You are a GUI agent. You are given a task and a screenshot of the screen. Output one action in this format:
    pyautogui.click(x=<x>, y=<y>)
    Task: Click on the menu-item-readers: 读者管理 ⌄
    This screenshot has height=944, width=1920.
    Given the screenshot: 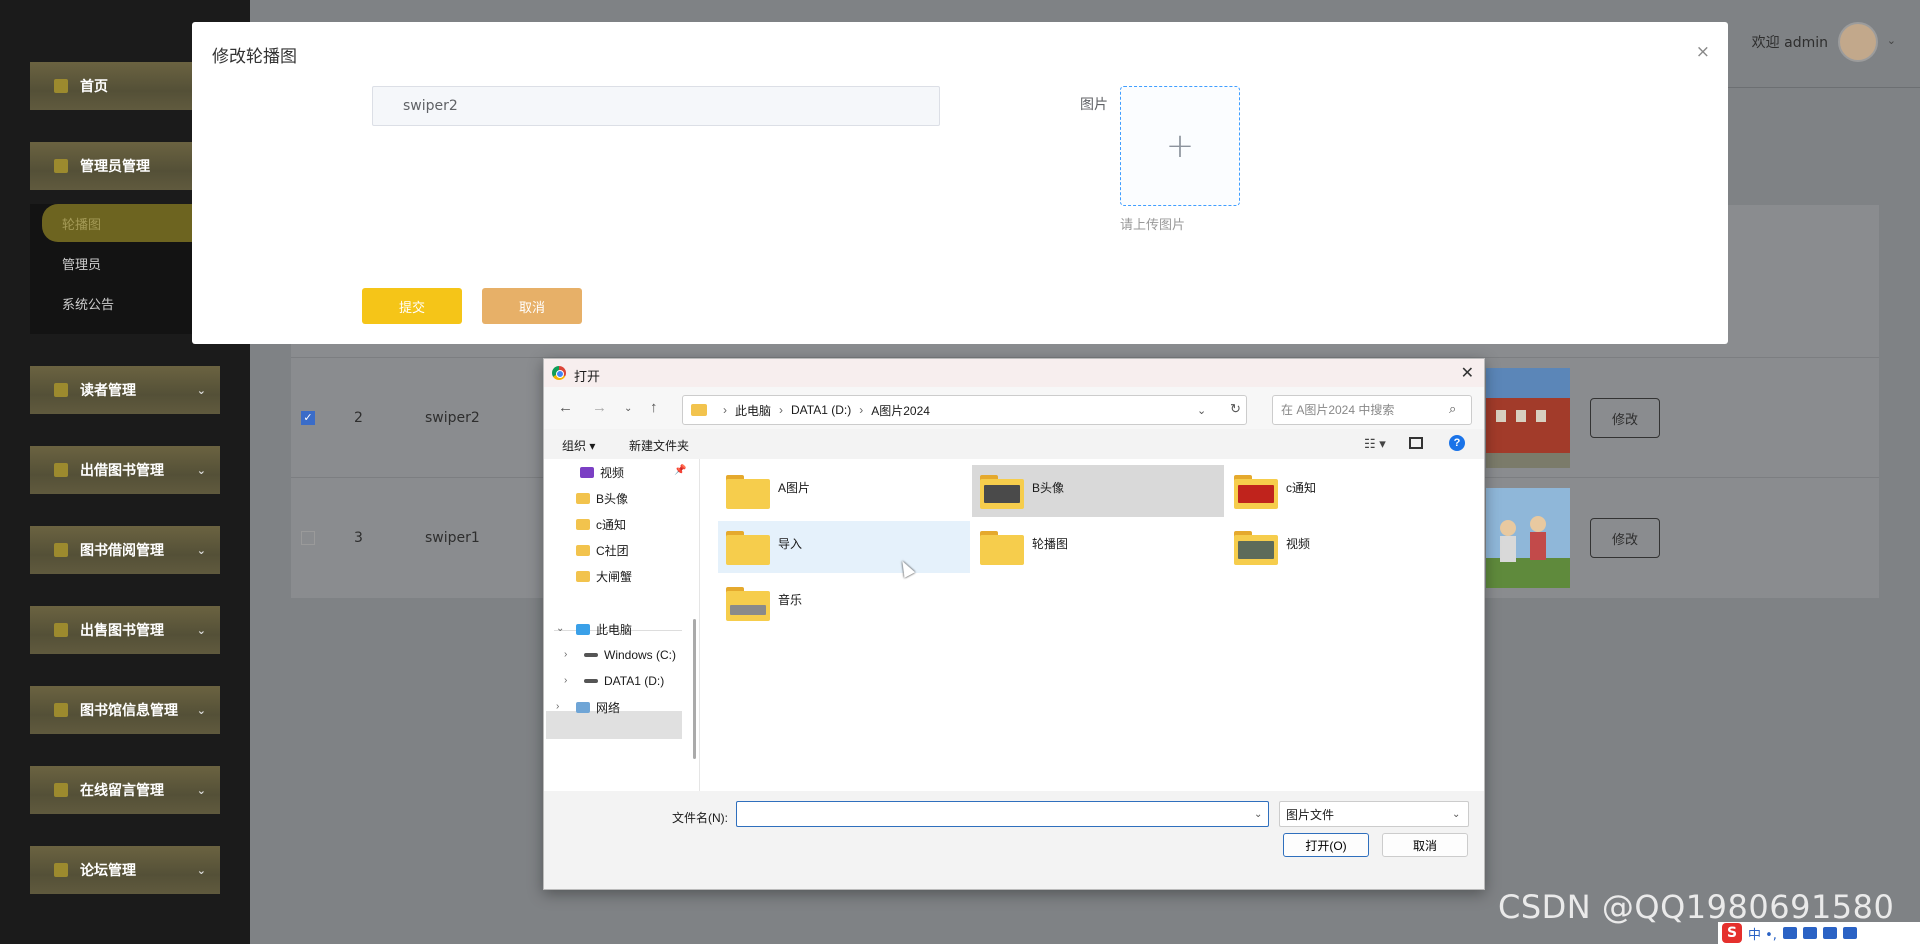 What is the action you would take?
    pyautogui.click(x=125, y=390)
    